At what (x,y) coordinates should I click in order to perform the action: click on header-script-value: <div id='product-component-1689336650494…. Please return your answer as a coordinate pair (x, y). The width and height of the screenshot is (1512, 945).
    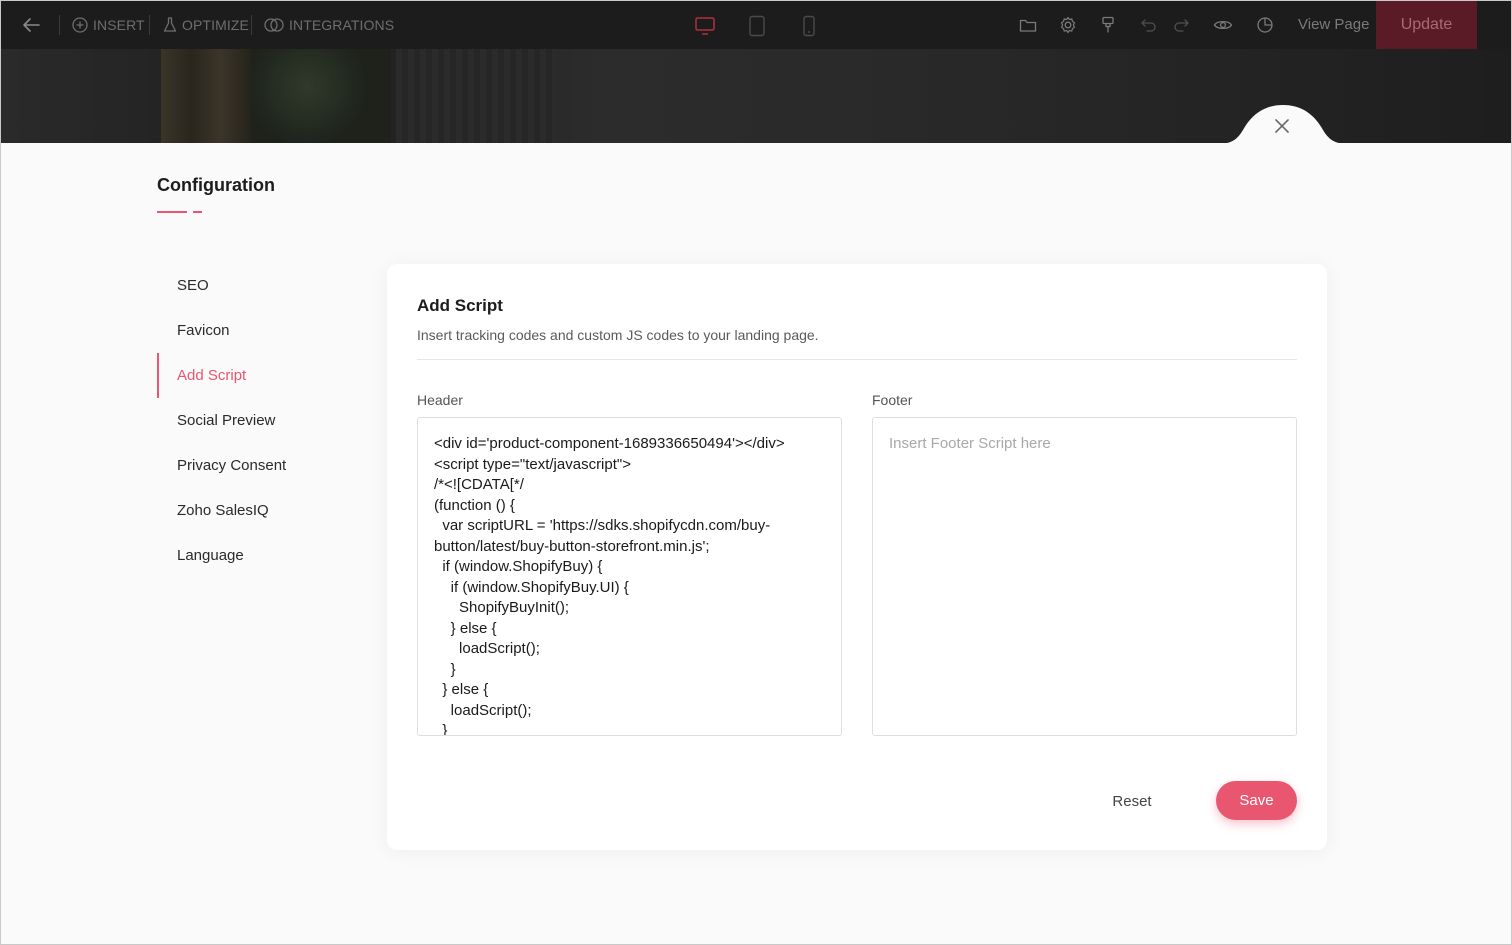
    Looking at the image, I should click on (609, 585).